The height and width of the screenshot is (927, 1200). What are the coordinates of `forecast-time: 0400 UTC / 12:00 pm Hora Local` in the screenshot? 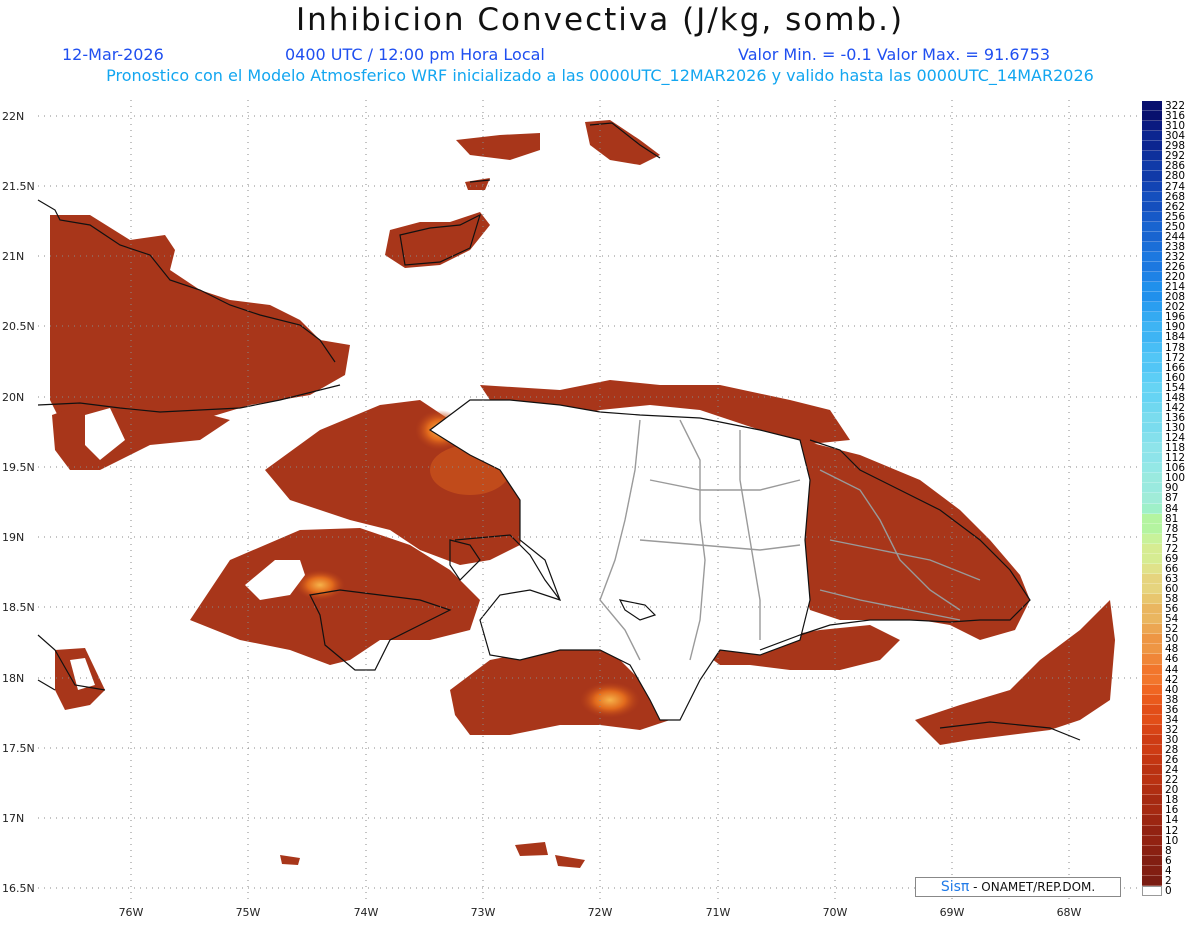 It's located at (415, 54).